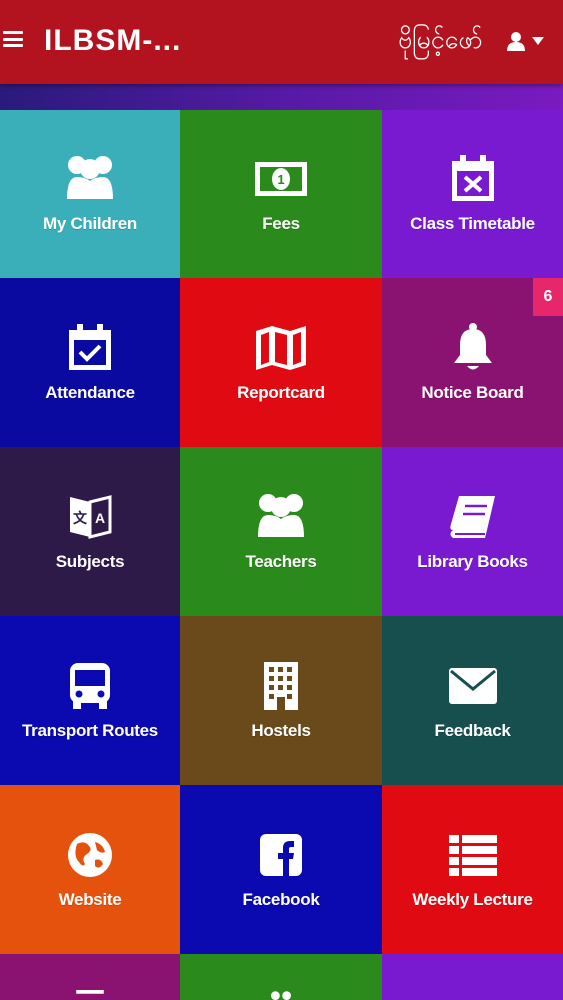 Image resolution: width=563 pixels, height=1000 pixels. Describe the element at coordinates (472, 392) in the screenshot. I see `tile-label: Notice Board` at that location.